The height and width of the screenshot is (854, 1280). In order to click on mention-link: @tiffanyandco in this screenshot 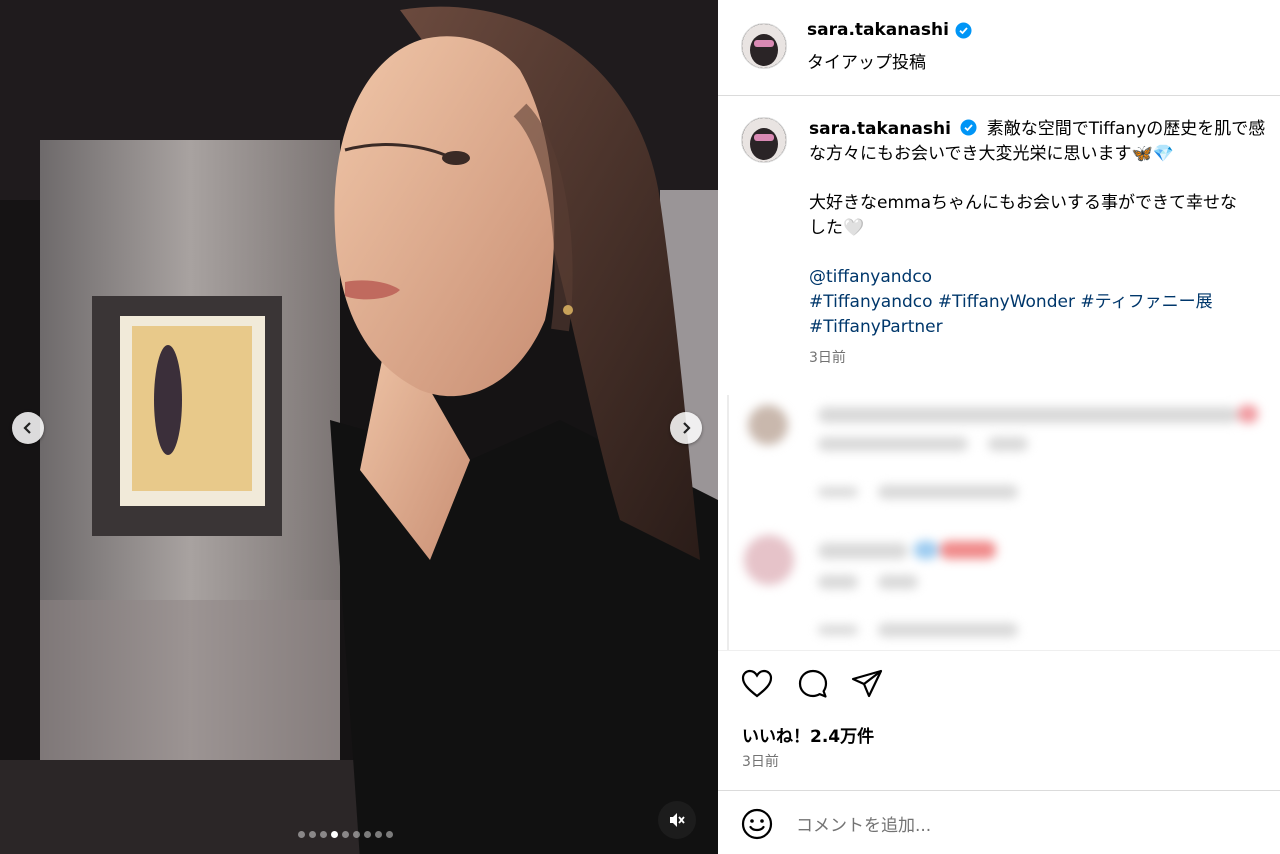, I will do `click(870, 277)`.